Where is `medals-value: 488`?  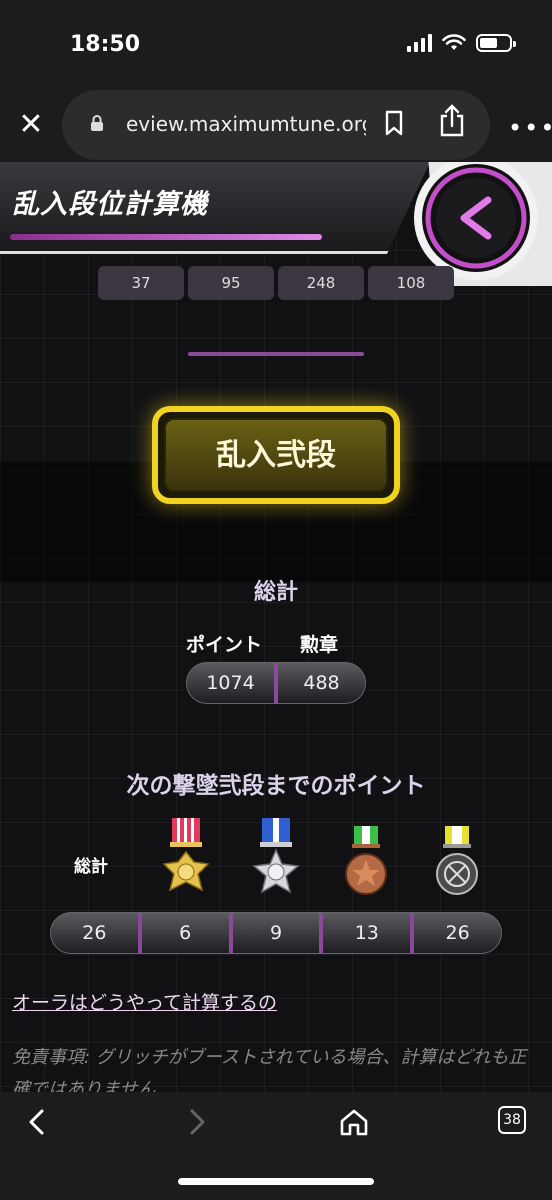 medals-value: 488 is located at coordinates (321, 683).